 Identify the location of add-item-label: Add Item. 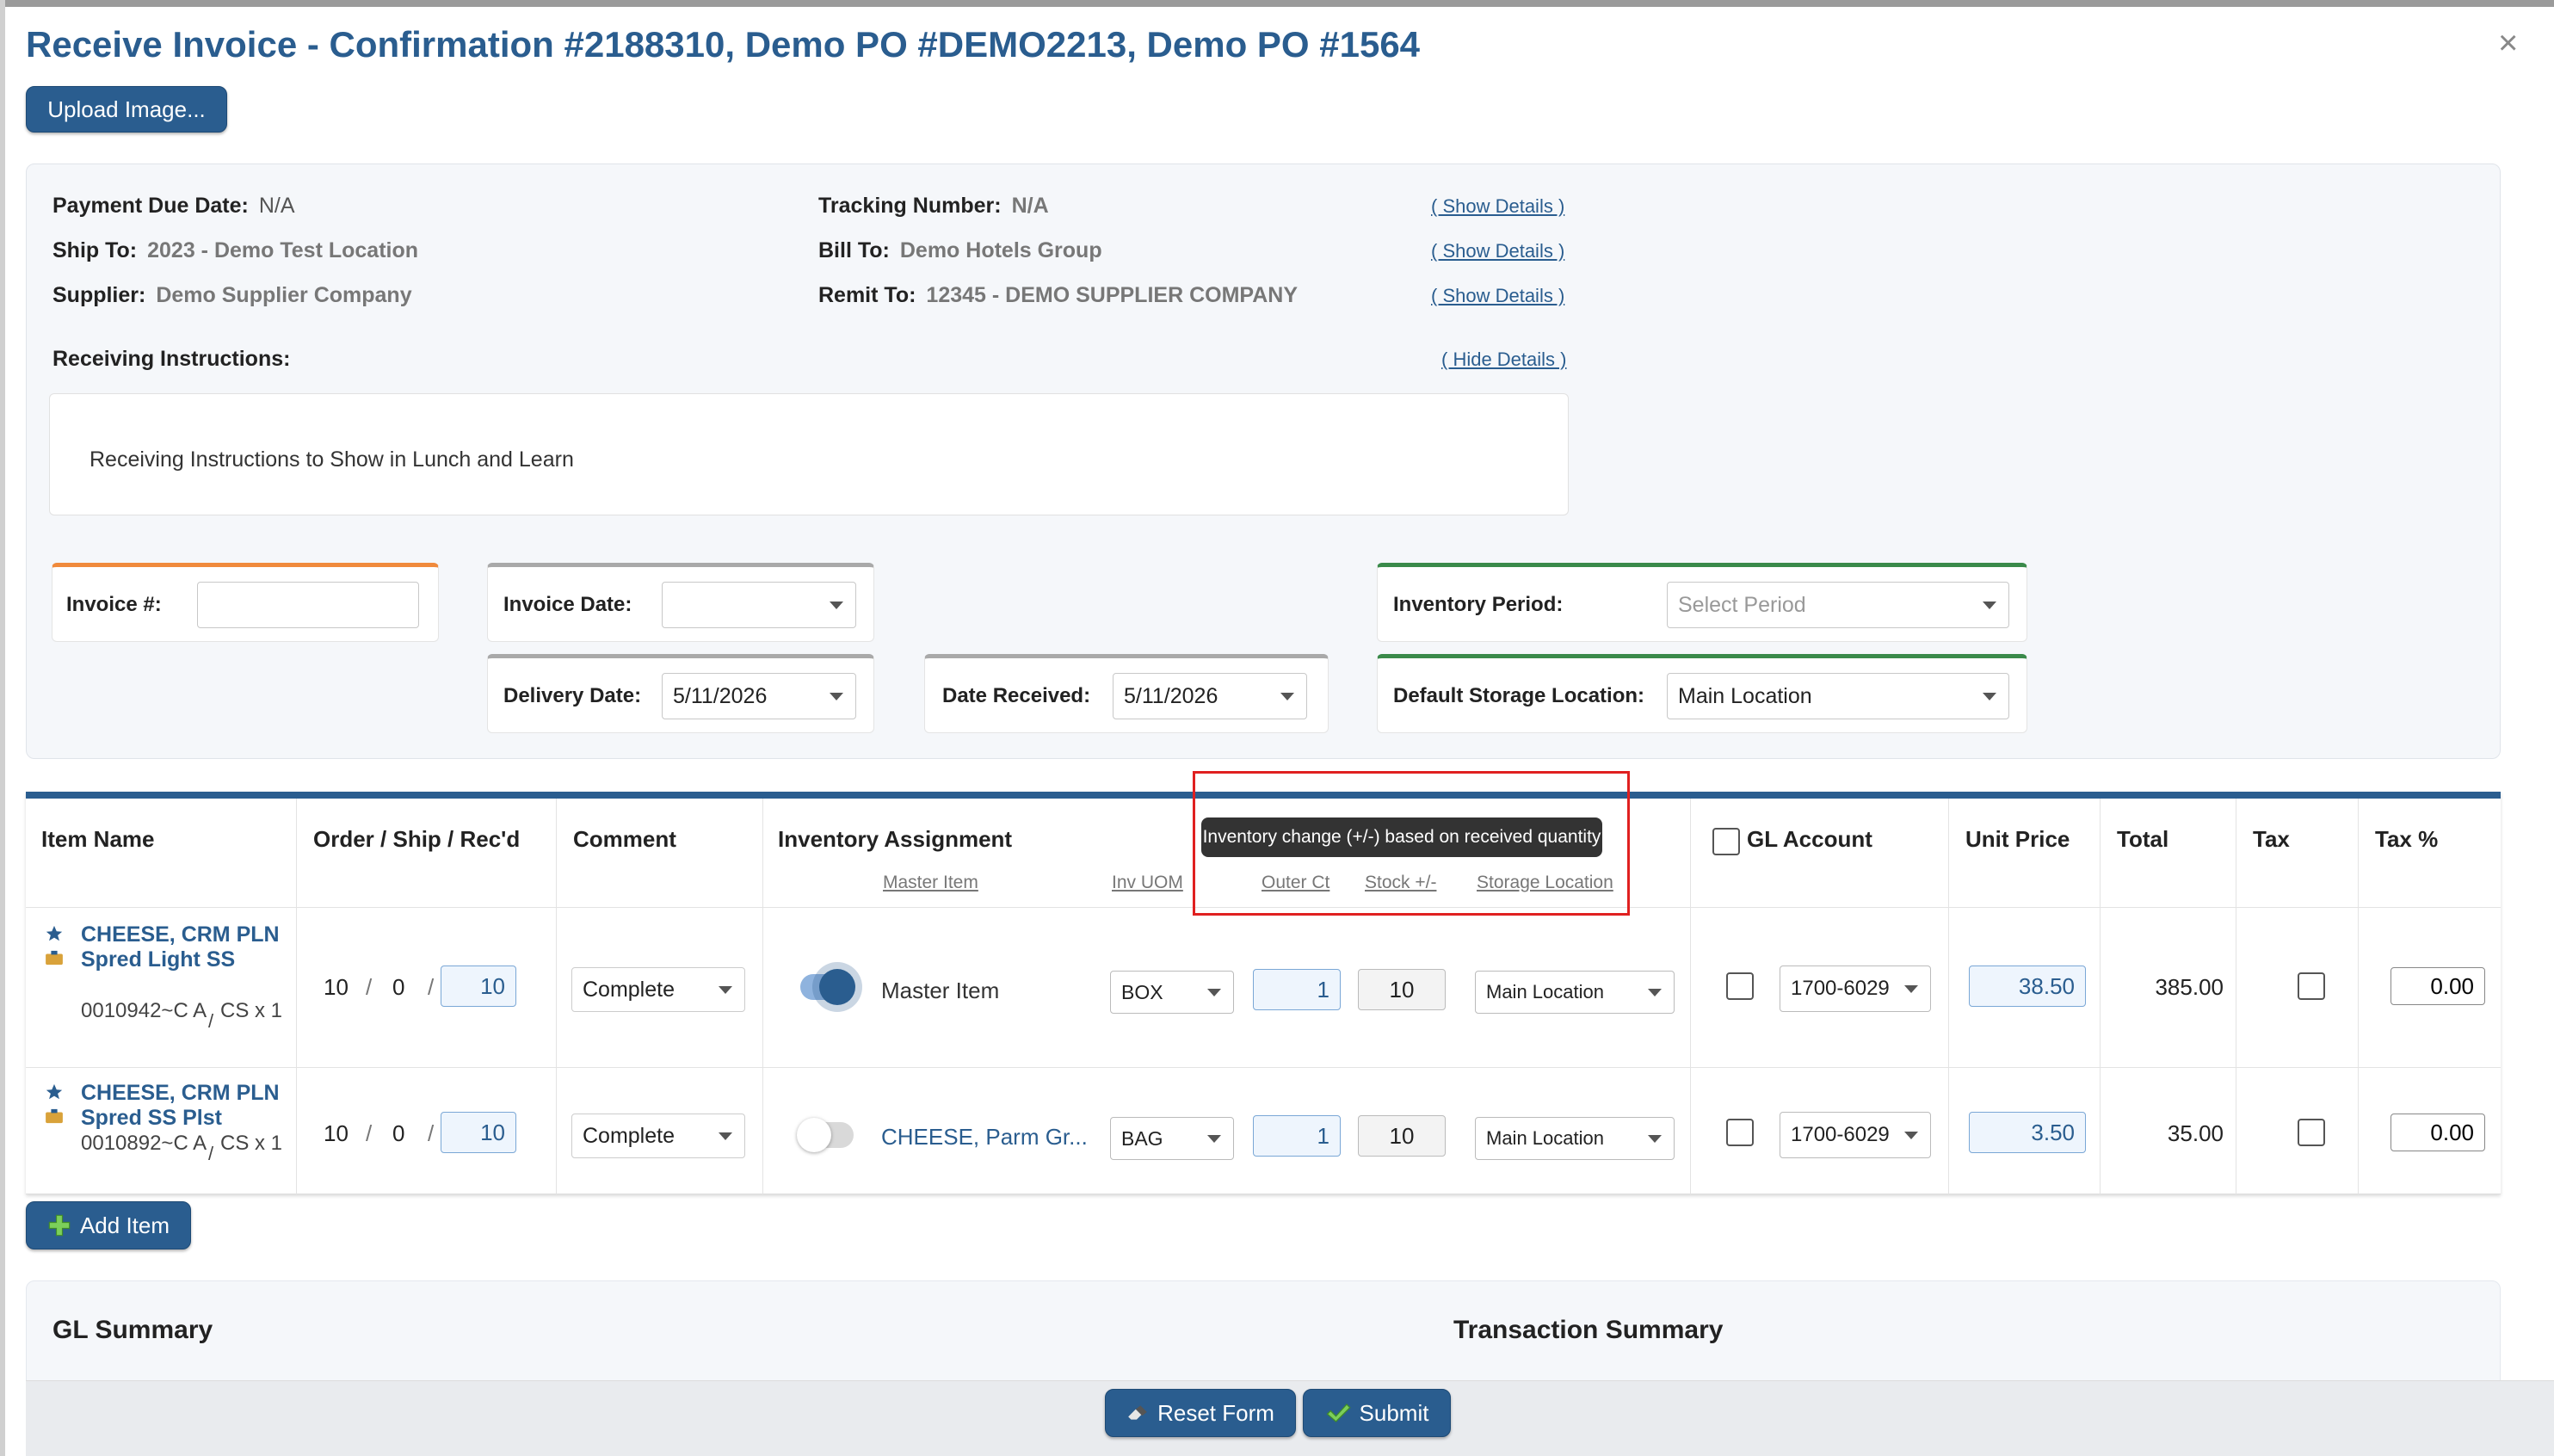
(124, 1225).